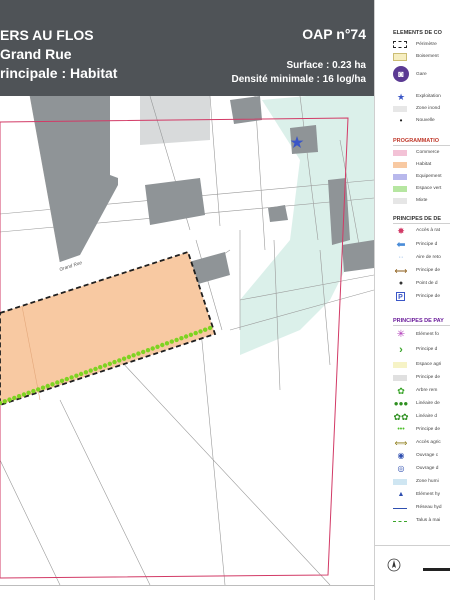 Image resolution: width=450 pixels, height=600 pixels. I want to click on legend-item: ✸ Accès à rat, so click(421, 231).